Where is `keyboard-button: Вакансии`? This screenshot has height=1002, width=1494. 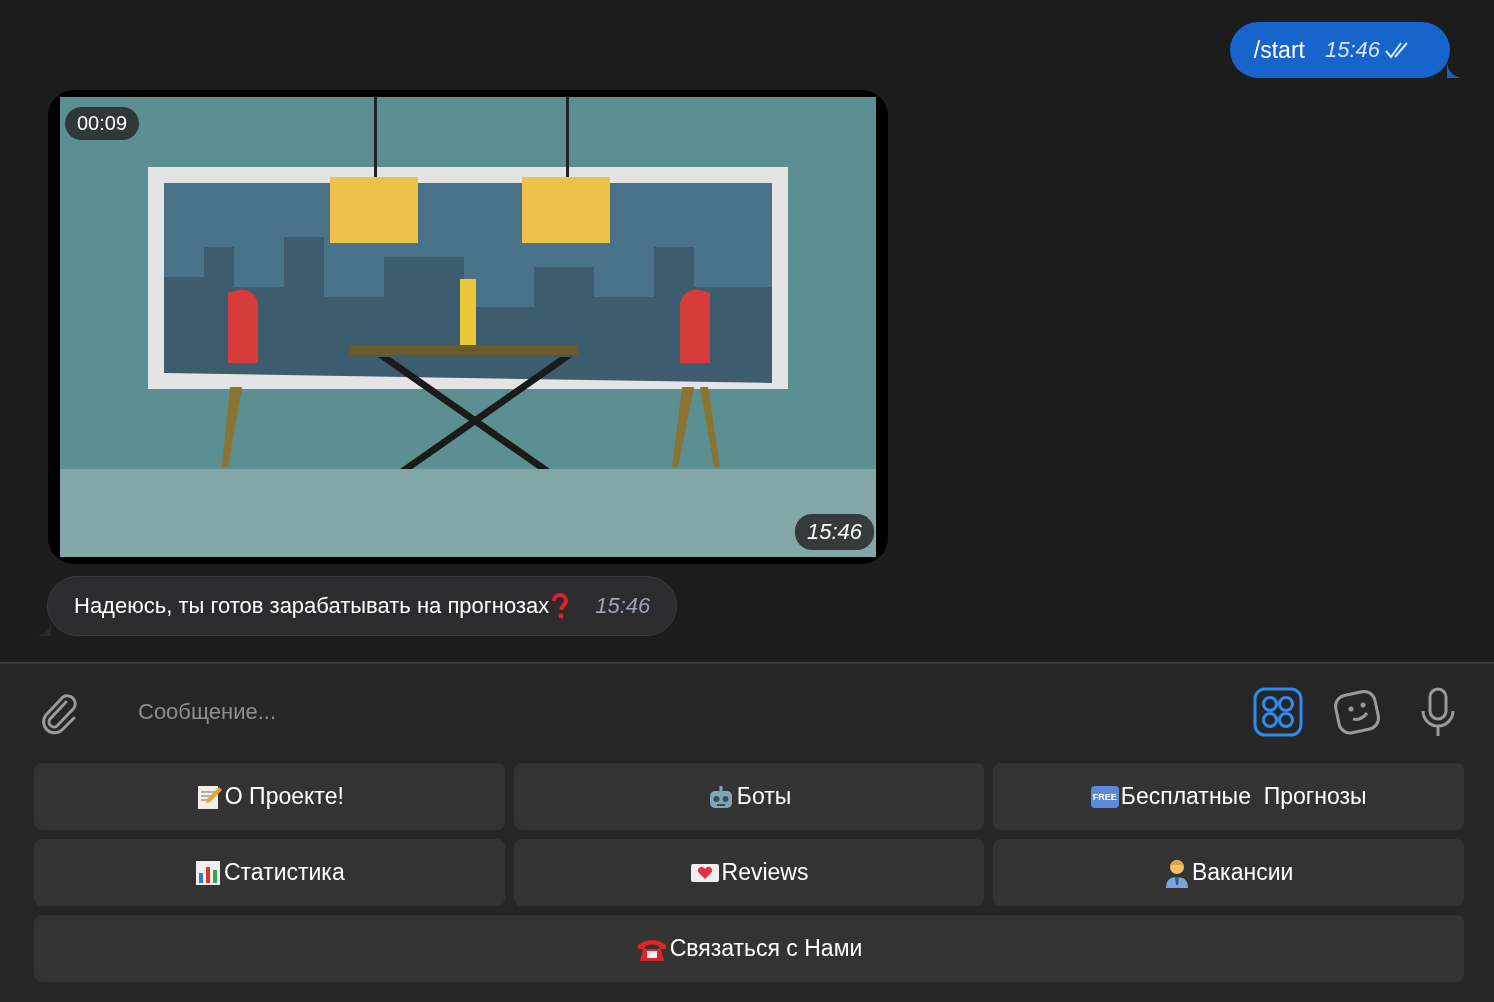
keyboard-button: Вакансии is located at coordinates (1228, 872).